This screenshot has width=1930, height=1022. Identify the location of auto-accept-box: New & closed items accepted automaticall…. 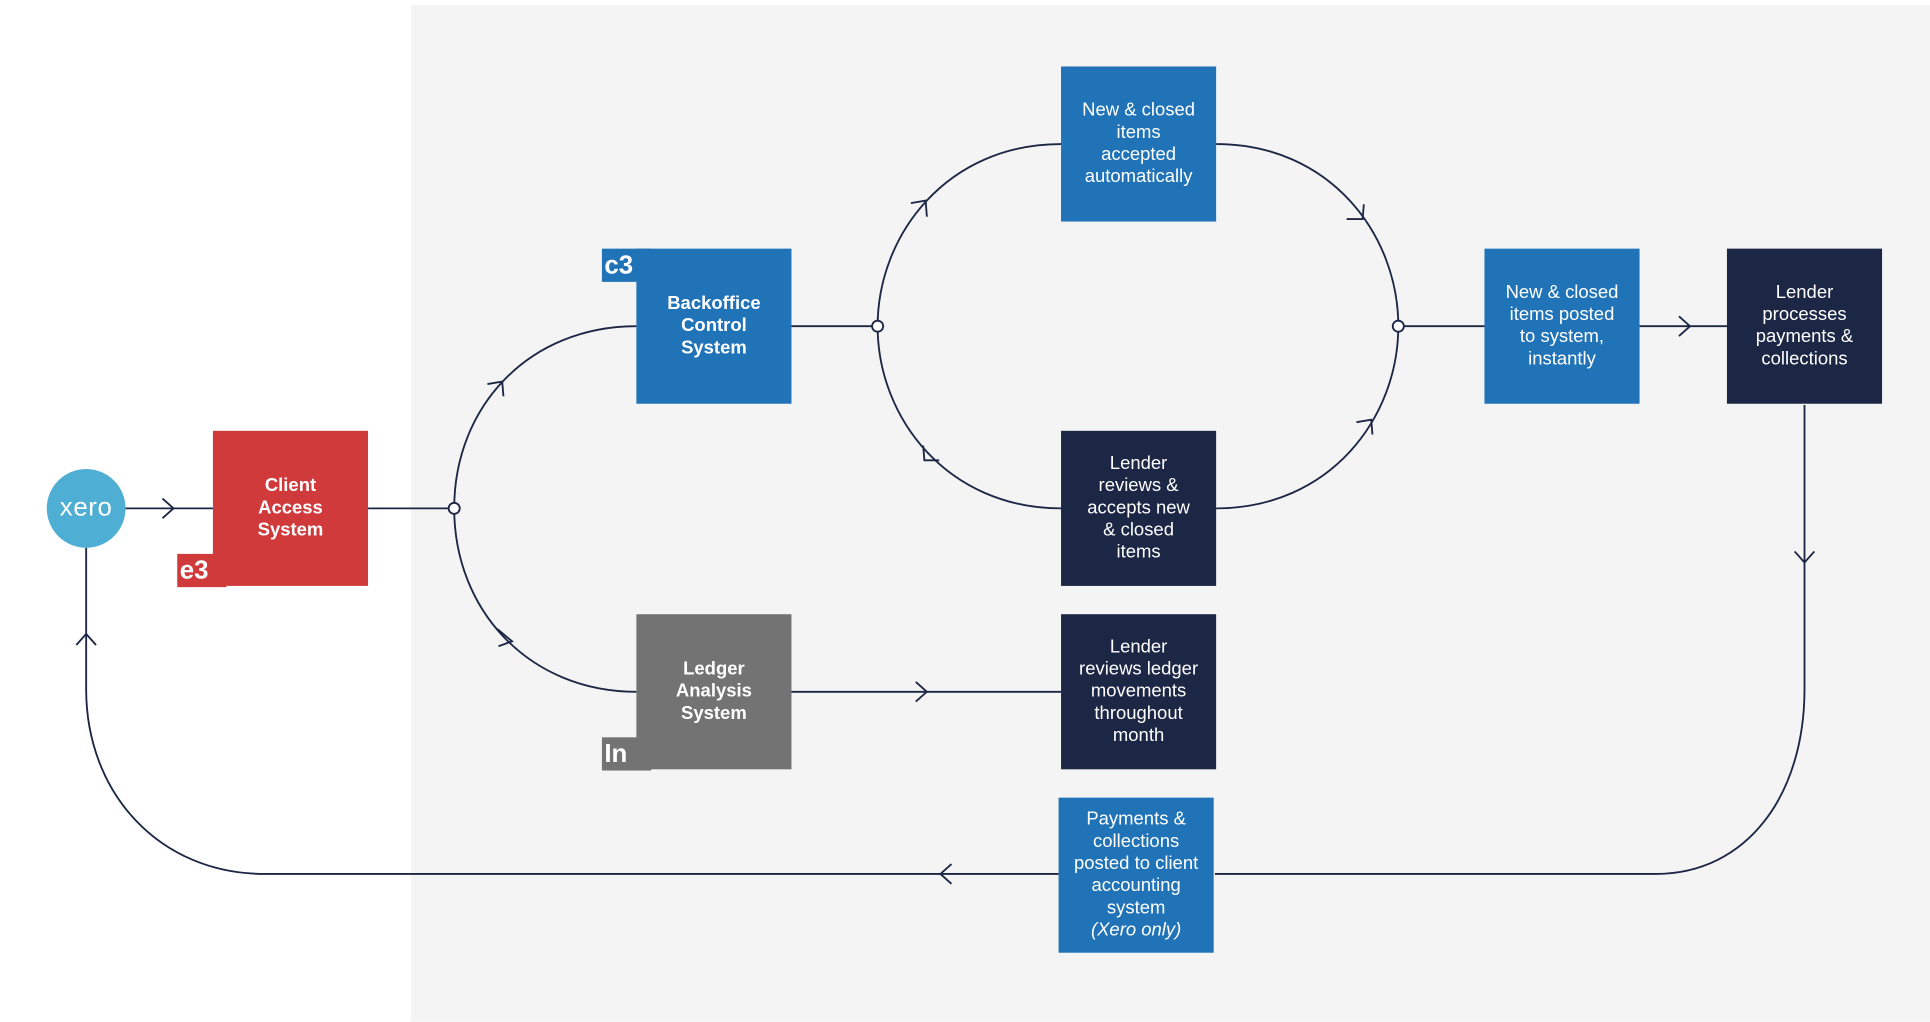
(1139, 144).